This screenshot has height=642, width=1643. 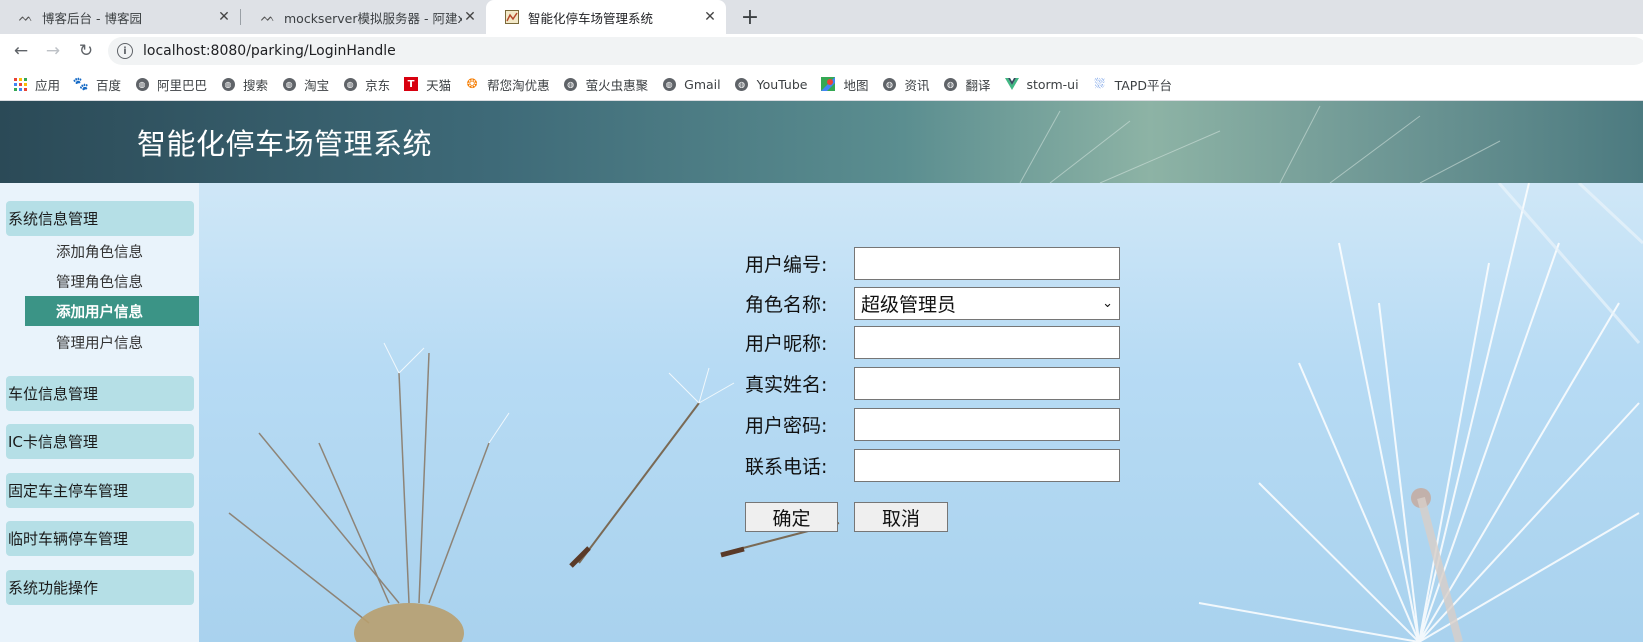 I want to click on bookmark-search: ◍ 搜索, so click(x=244, y=84).